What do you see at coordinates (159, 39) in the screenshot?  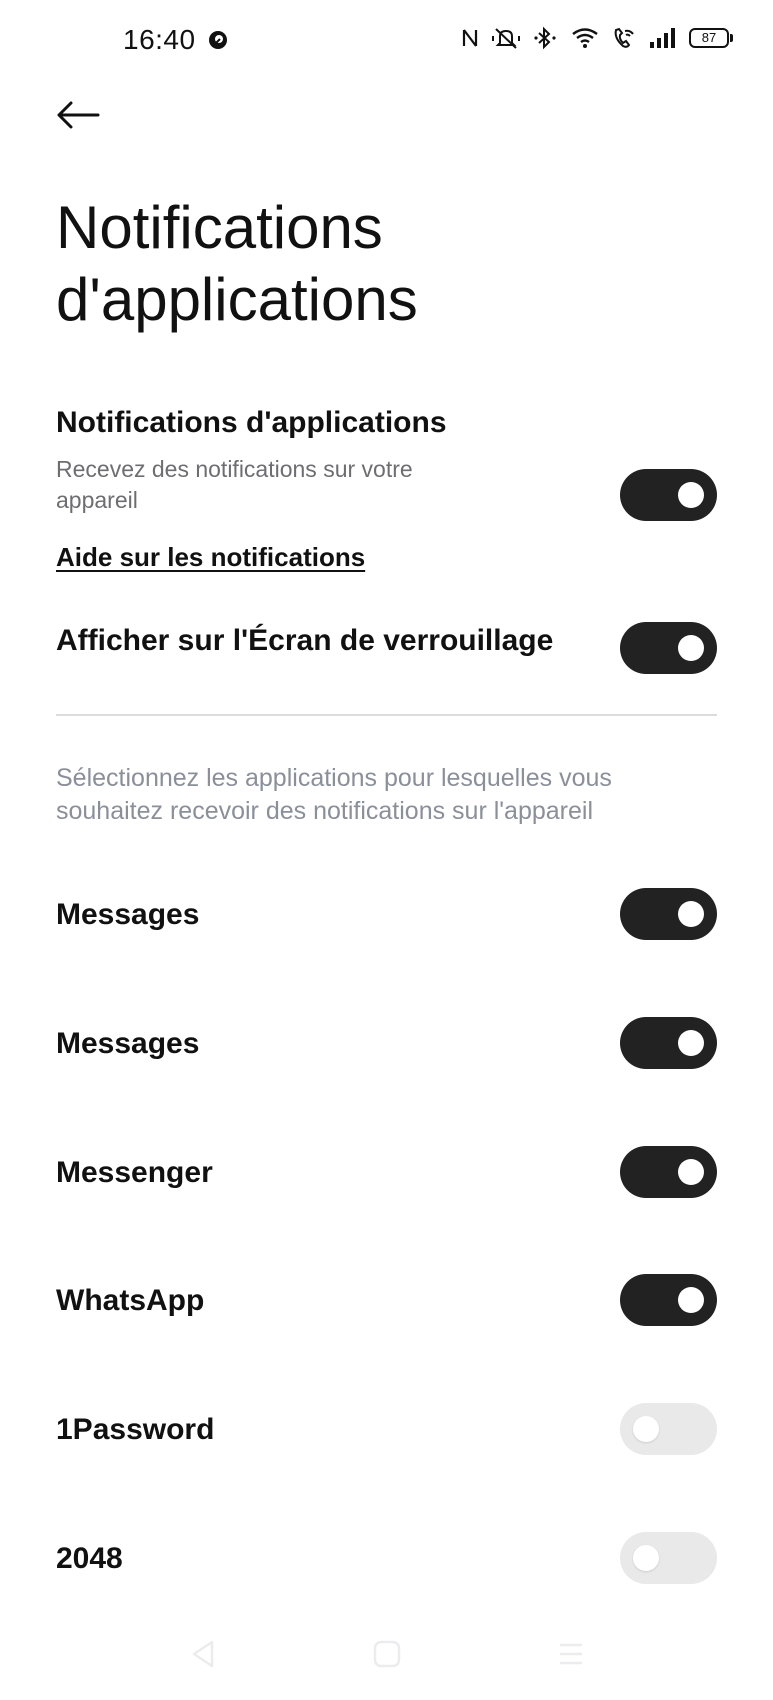 I see `status-time: 16:40` at bounding box center [159, 39].